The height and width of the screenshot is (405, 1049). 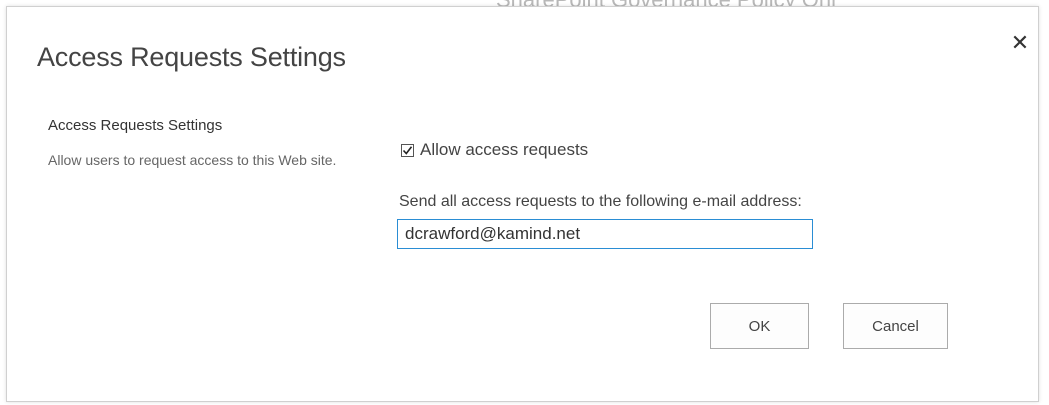 What do you see at coordinates (895, 326) in the screenshot?
I see `cancel-button: Cancel` at bounding box center [895, 326].